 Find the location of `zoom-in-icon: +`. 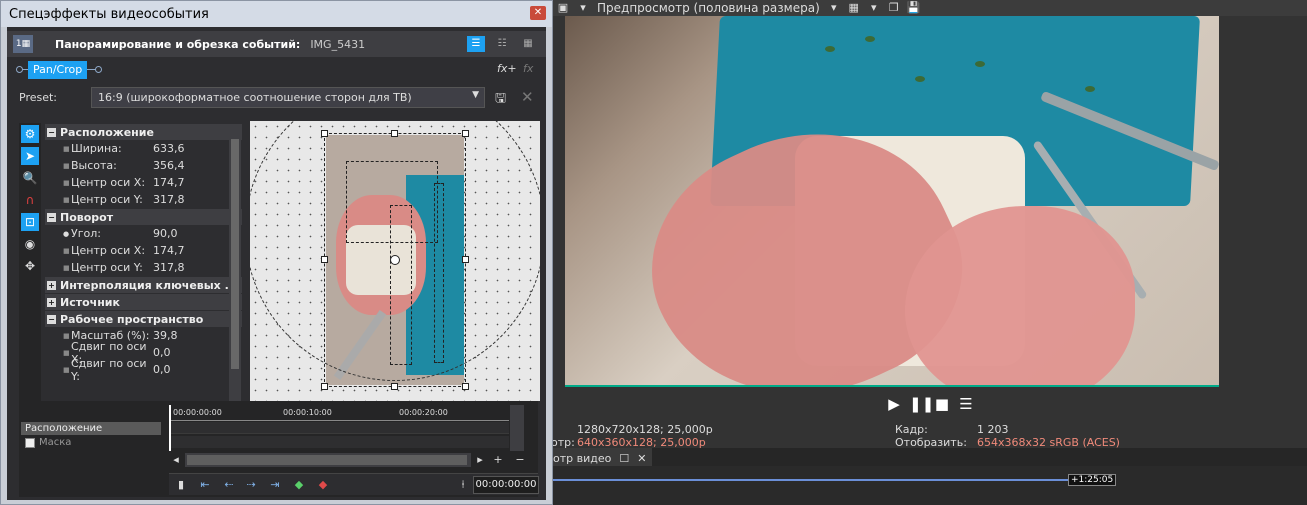

zoom-in-icon: + is located at coordinates (498, 460).